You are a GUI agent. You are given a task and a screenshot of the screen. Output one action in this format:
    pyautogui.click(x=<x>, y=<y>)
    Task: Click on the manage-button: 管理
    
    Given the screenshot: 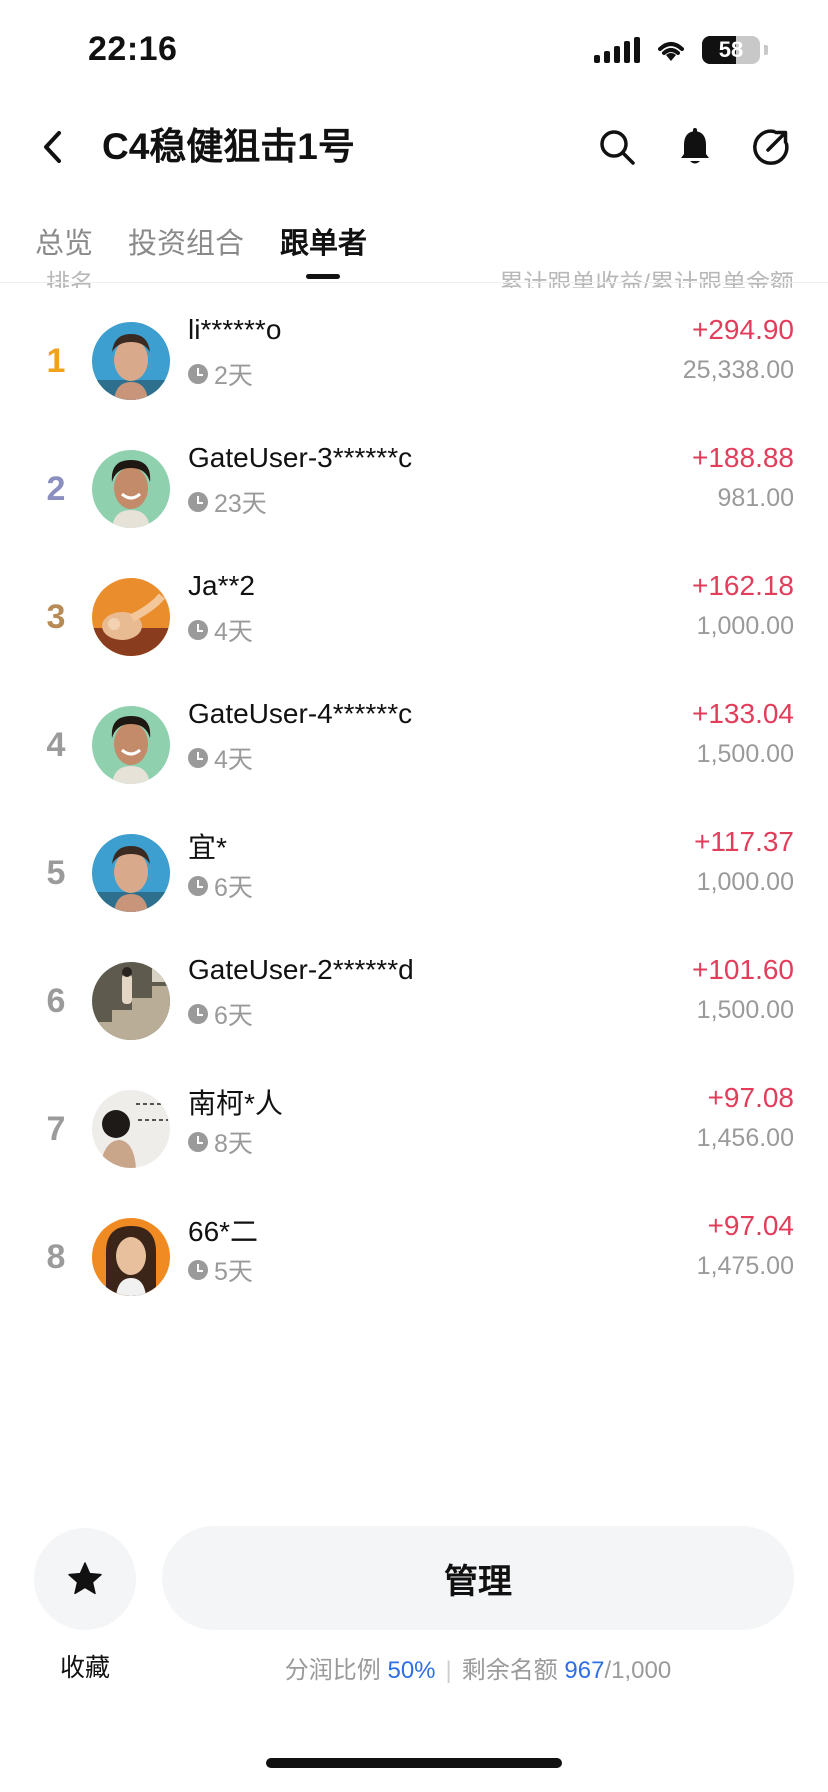 What is the action you would take?
    pyautogui.click(x=478, y=1578)
    